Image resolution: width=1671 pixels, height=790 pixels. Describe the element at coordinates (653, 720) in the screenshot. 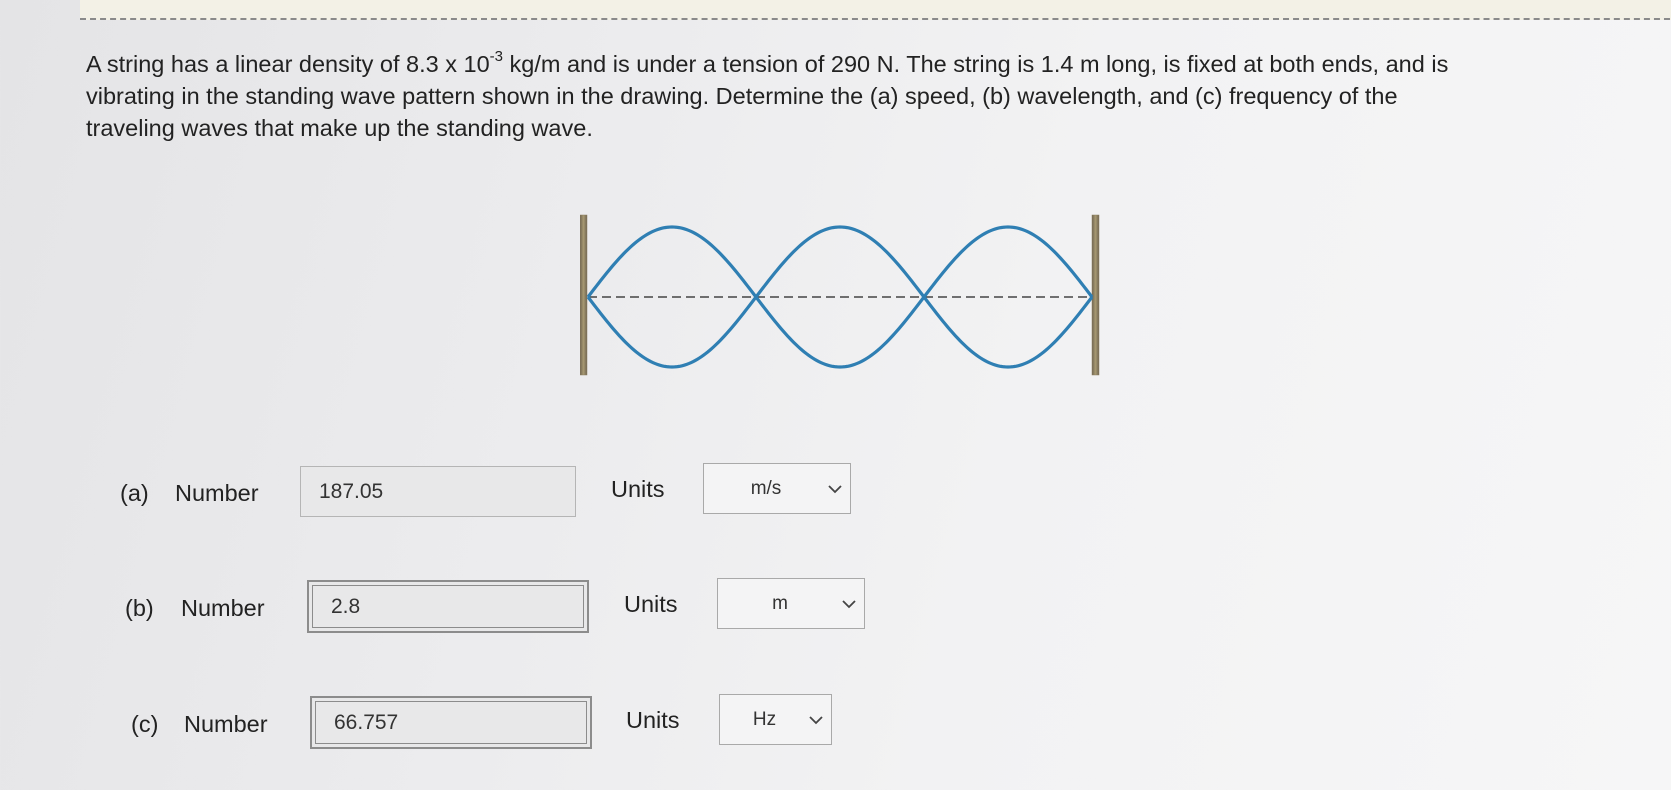

I see `units-label-c: Units` at that location.